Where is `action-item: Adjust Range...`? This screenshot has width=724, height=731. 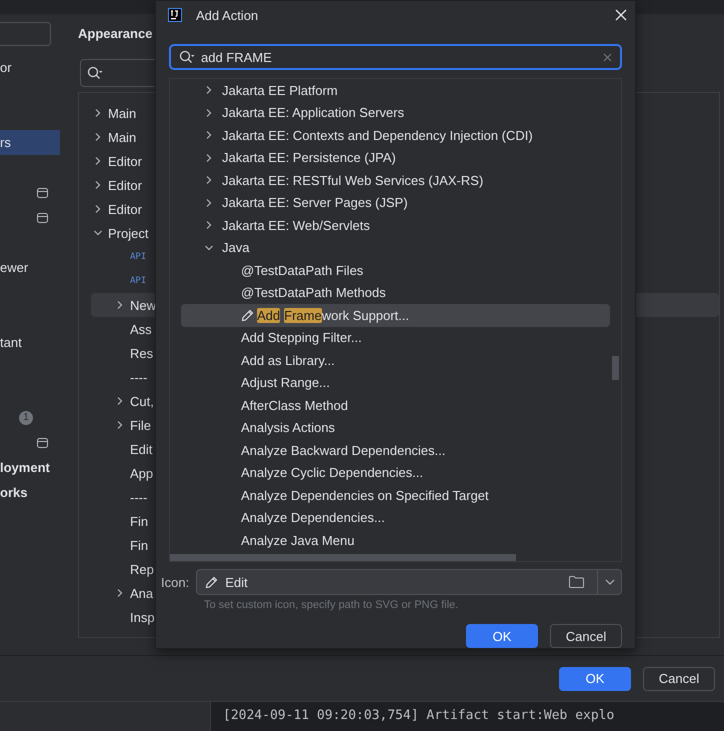
action-item: Adjust Range... is located at coordinates (395, 383).